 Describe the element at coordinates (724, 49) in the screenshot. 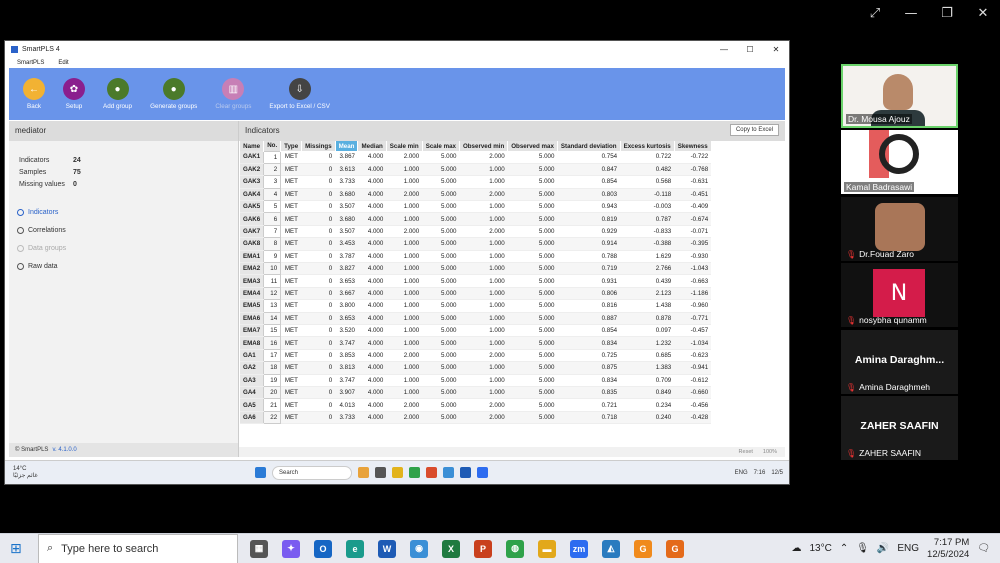

I see `app-minimize-icon: —` at that location.